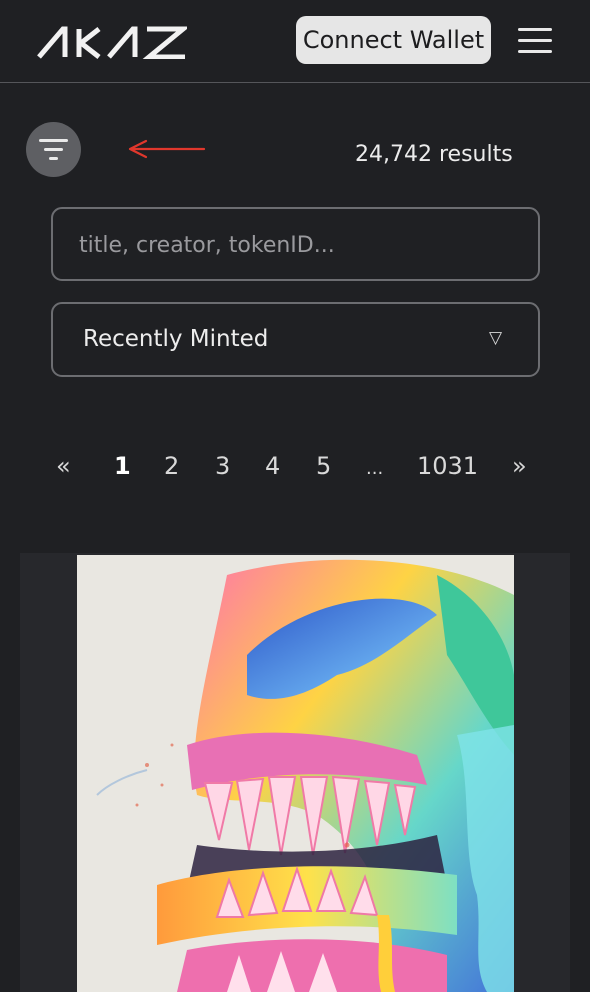  What do you see at coordinates (176, 339) in the screenshot?
I see `sort-selected-value: Recently Minted` at bounding box center [176, 339].